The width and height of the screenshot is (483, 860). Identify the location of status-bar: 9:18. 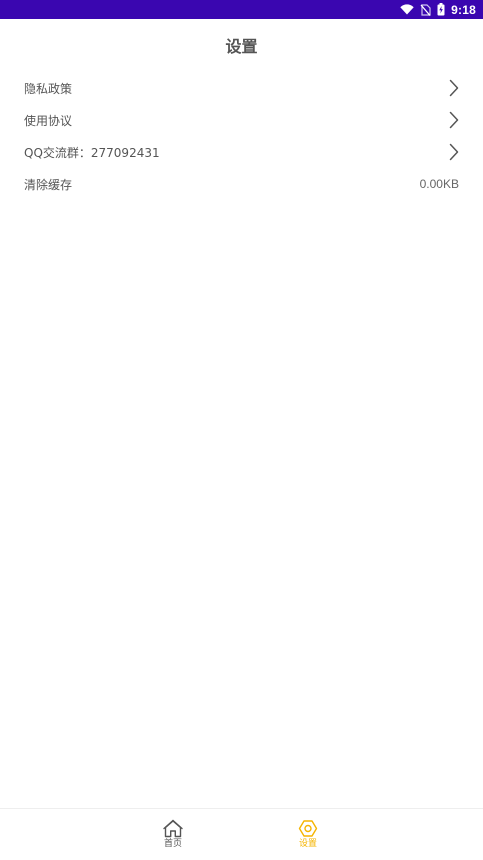
(241, 9).